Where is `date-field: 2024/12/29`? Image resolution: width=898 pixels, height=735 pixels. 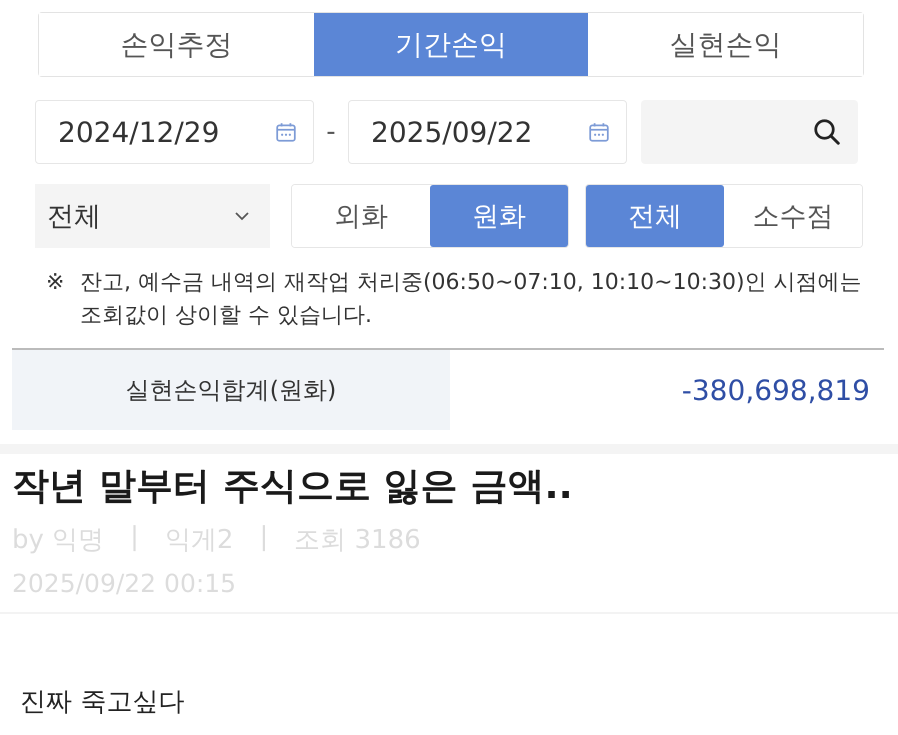 date-field: 2024/12/29 is located at coordinates (174, 132).